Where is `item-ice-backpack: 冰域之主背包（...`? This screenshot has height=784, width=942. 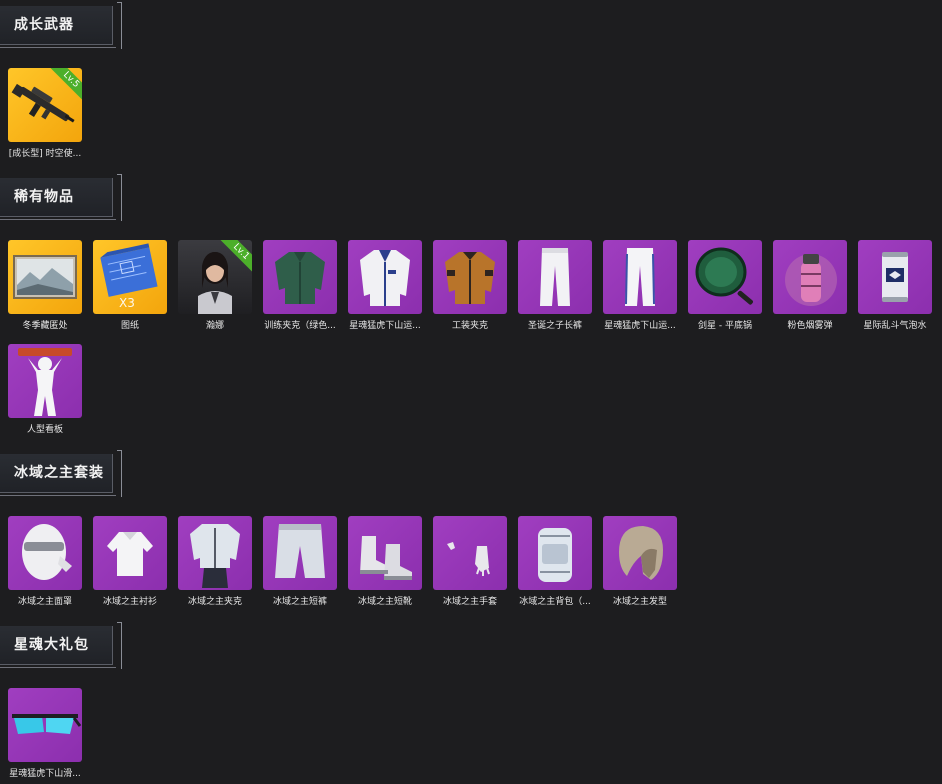
item-ice-backpack: 冰域之主背包（... is located at coordinates (555, 564).